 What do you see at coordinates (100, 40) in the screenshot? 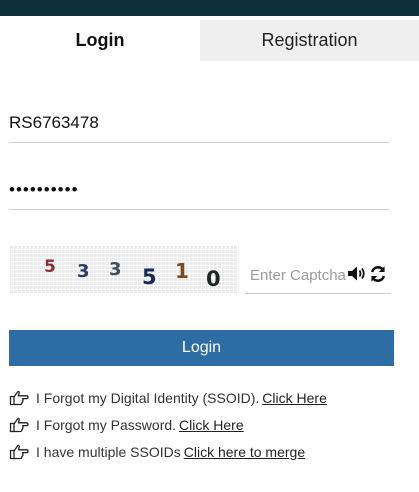
I see `tab-login: Login` at bounding box center [100, 40].